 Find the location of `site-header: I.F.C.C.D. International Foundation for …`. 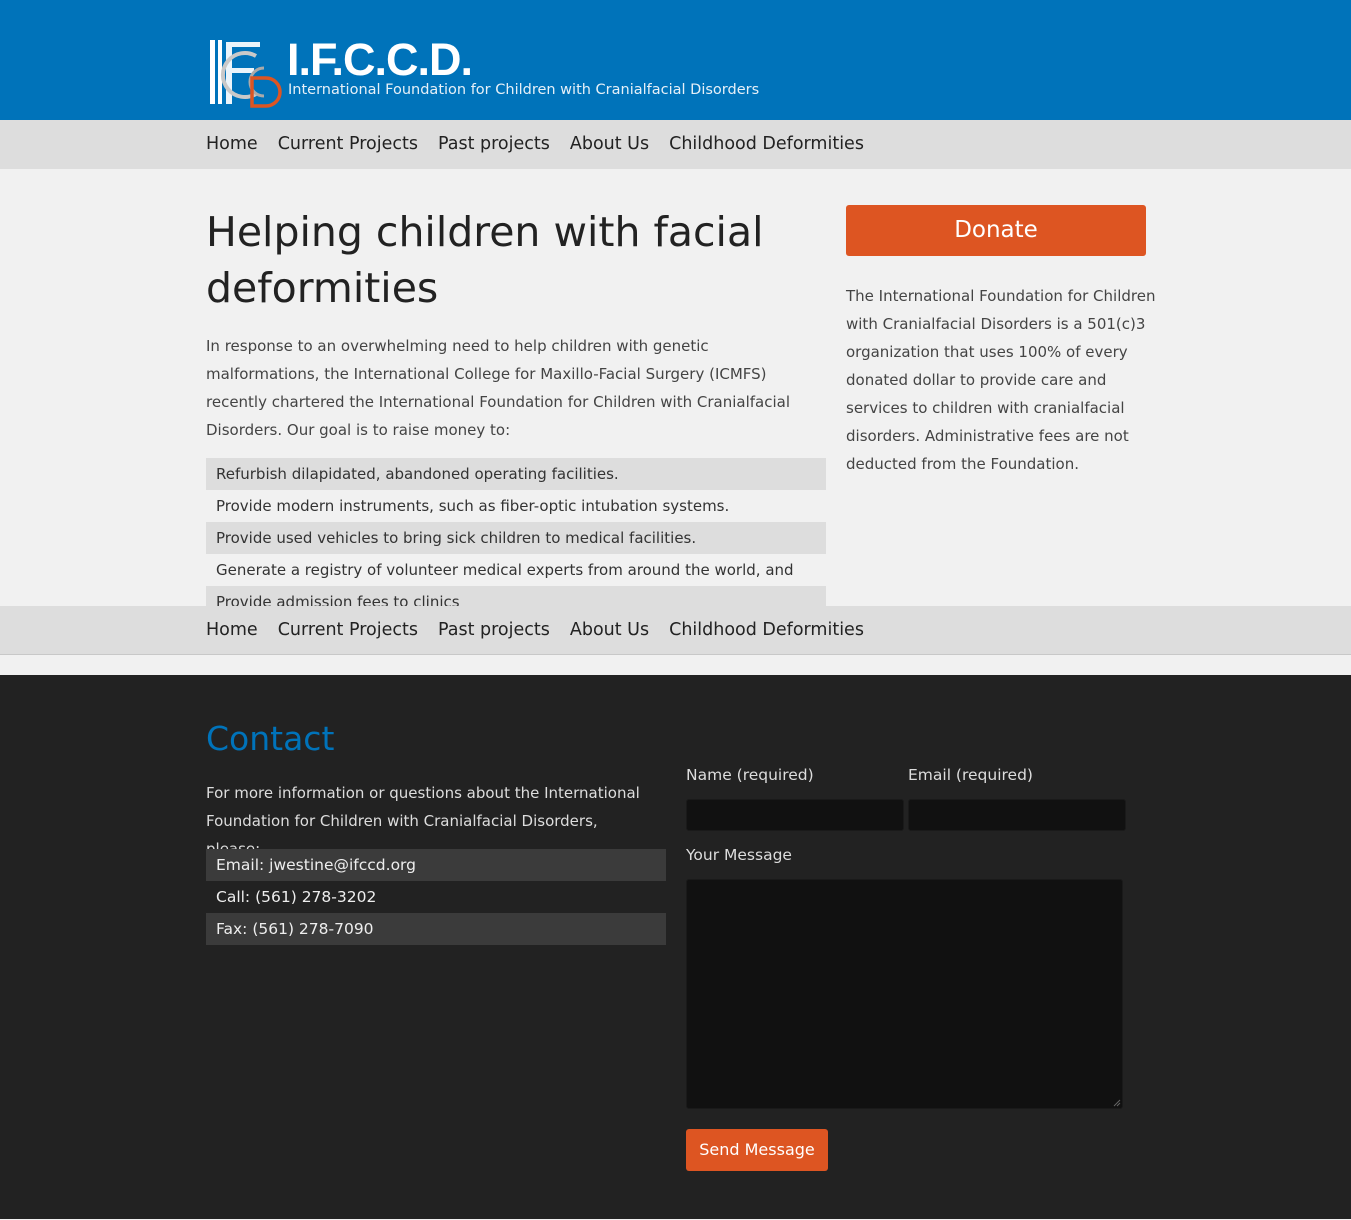

site-header: I.F.C.C.D. International Foundation for … is located at coordinates (675, 60).